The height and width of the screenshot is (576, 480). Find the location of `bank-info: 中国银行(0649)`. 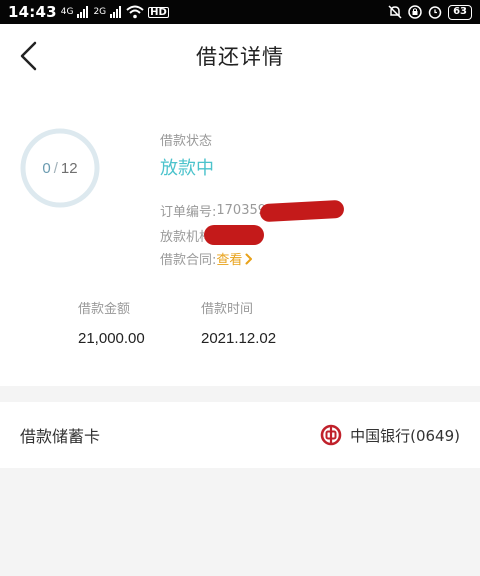

bank-info: 中国银行(0649) is located at coordinates (390, 435).